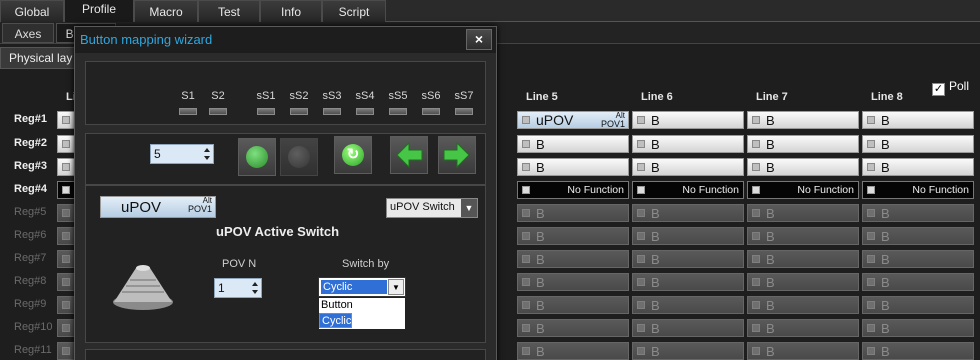 The height and width of the screenshot is (360, 980). What do you see at coordinates (353, 155) in the screenshot?
I see `reset-button: ↻` at bounding box center [353, 155].